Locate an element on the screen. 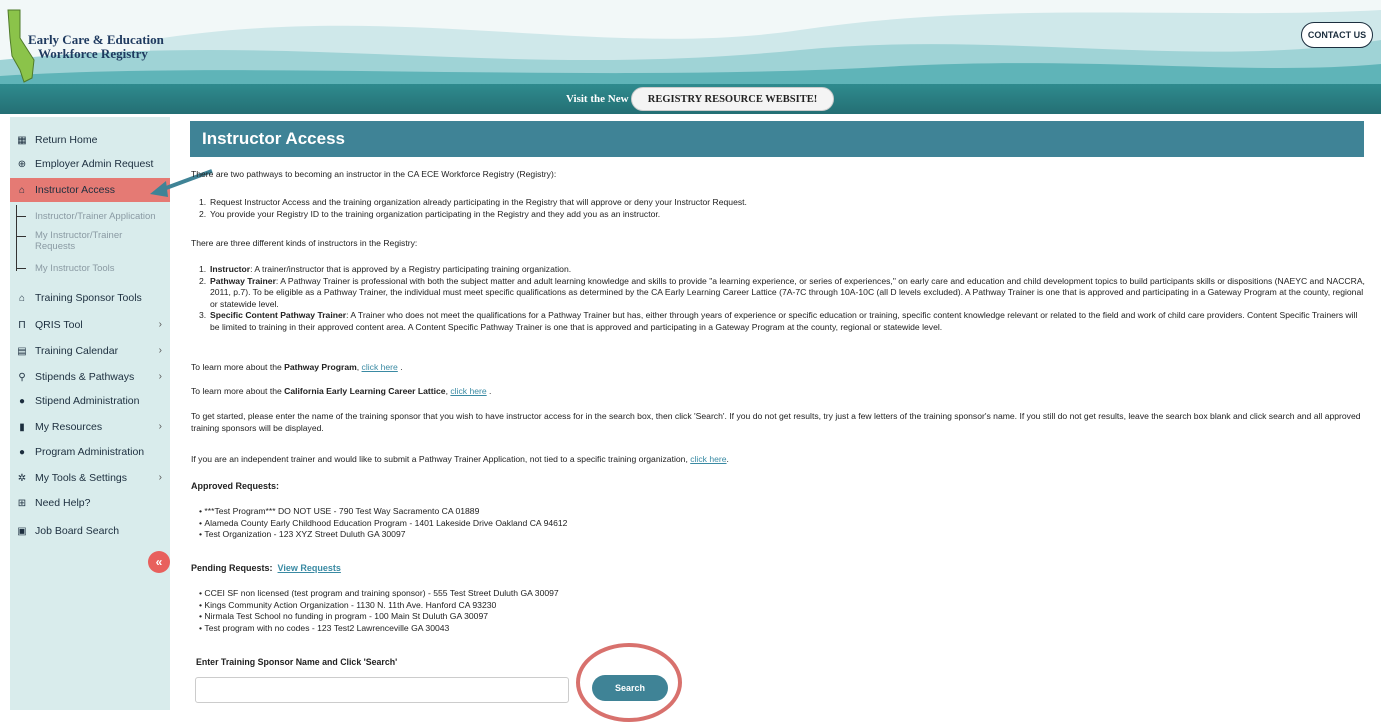 The width and height of the screenshot is (1381, 726). gears-icon: ✲ is located at coordinates (22, 478).